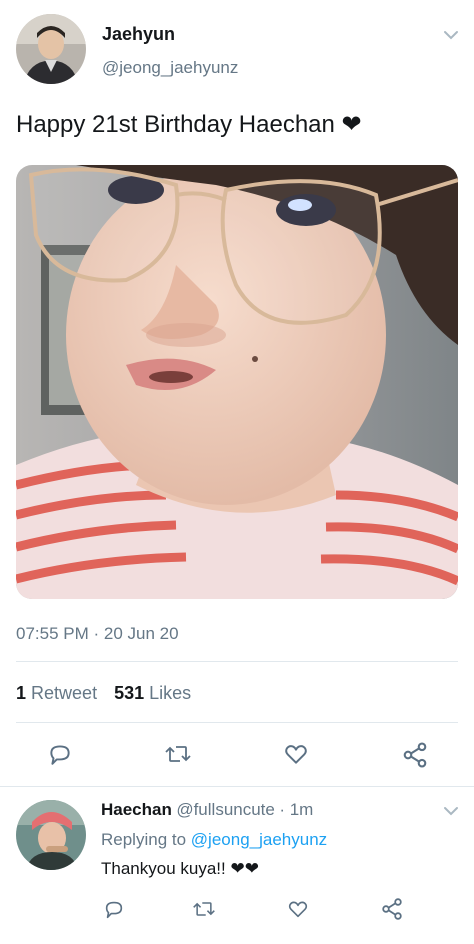 The width and height of the screenshot is (474, 944). I want to click on replying-handle-link: @jeong_jaehyunz, so click(259, 839).